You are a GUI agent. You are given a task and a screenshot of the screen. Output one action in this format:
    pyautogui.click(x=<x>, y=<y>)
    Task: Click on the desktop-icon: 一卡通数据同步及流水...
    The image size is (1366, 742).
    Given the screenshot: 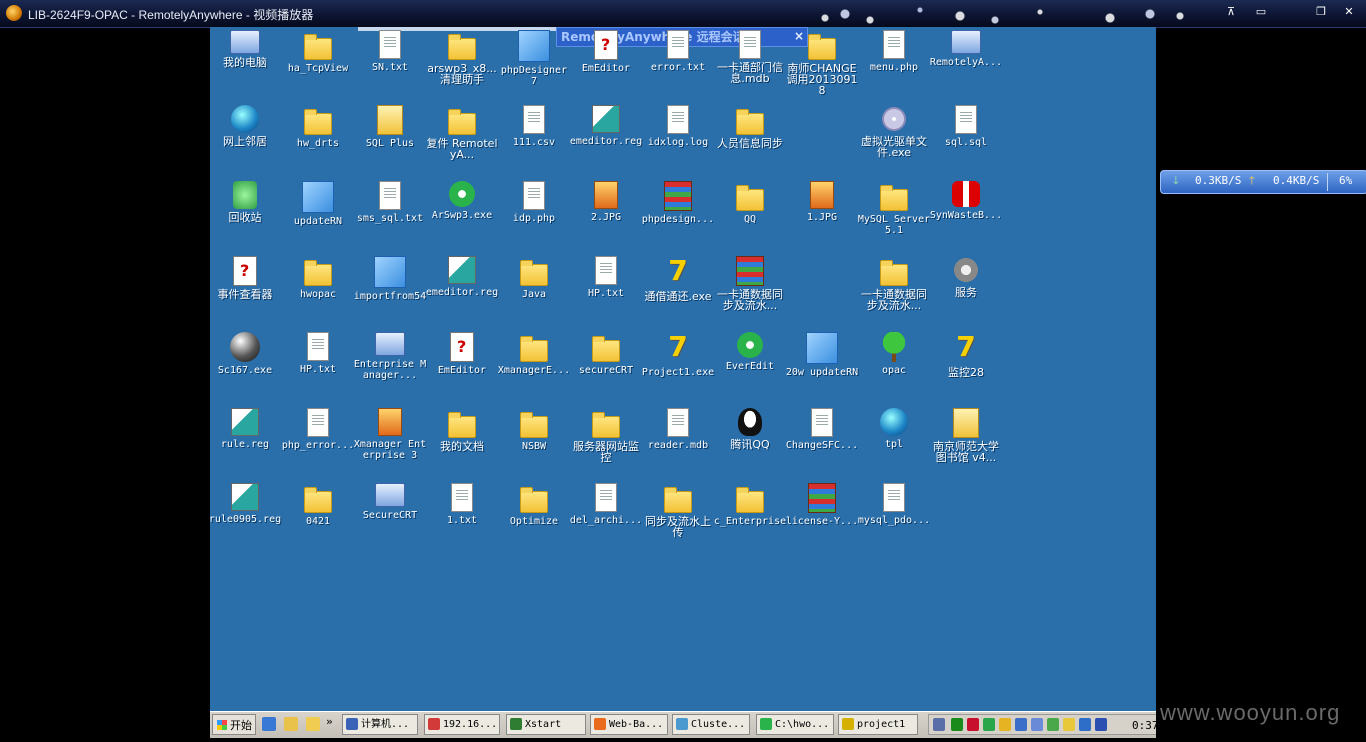 What is the action you would take?
    pyautogui.click(x=750, y=283)
    